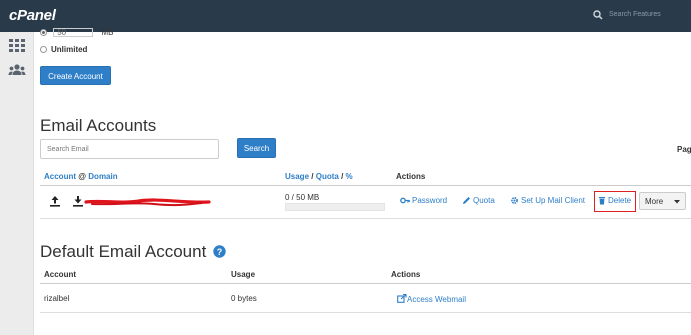 The height and width of the screenshot is (335, 691). What do you see at coordinates (107, 32) in the screenshot?
I see `quota-unit: MB` at bounding box center [107, 32].